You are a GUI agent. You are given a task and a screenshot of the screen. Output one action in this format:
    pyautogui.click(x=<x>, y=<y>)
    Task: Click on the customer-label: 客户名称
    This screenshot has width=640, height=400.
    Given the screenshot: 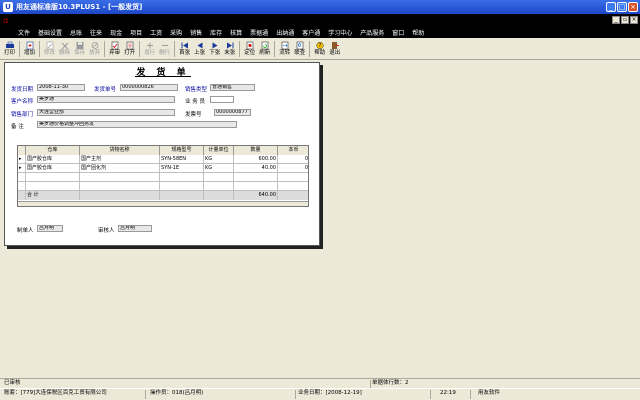 What is the action you would take?
    pyautogui.click(x=22, y=102)
    